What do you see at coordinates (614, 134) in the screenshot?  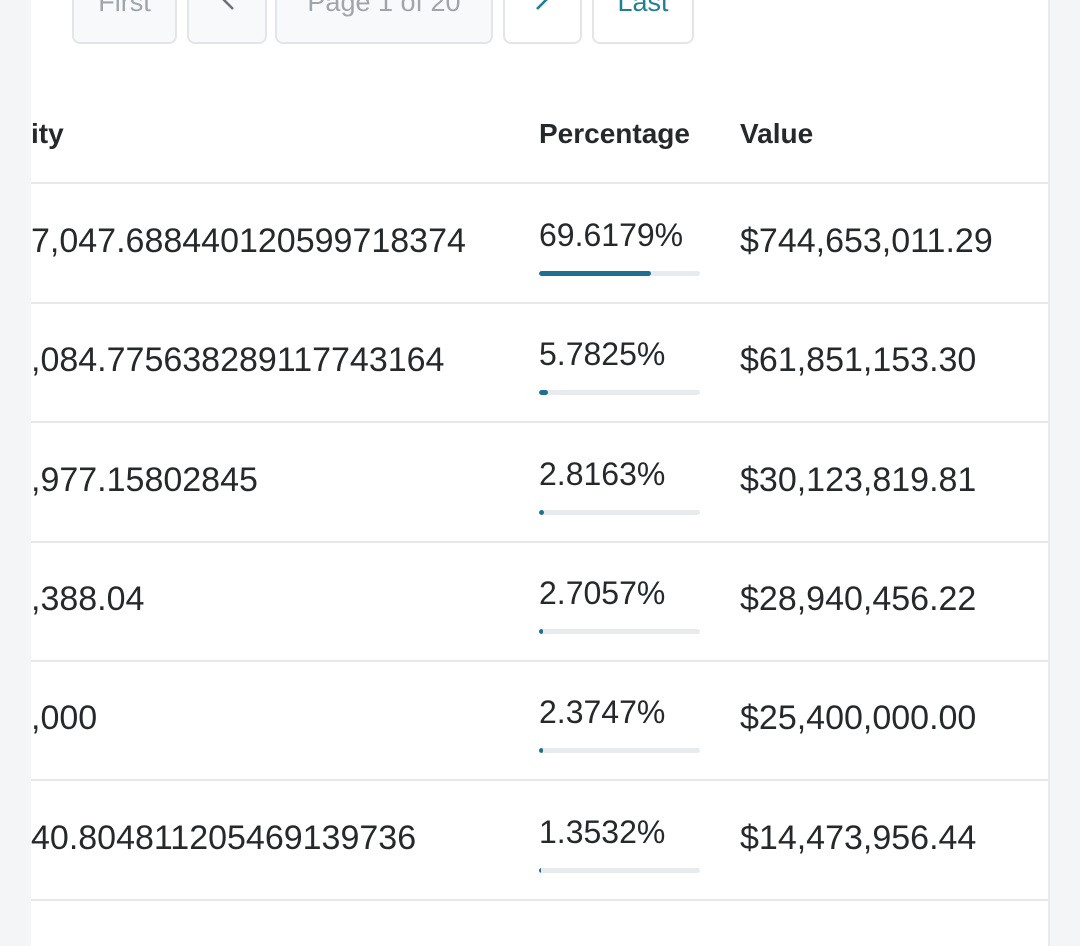 I see `column-header-percentage: Percentage` at bounding box center [614, 134].